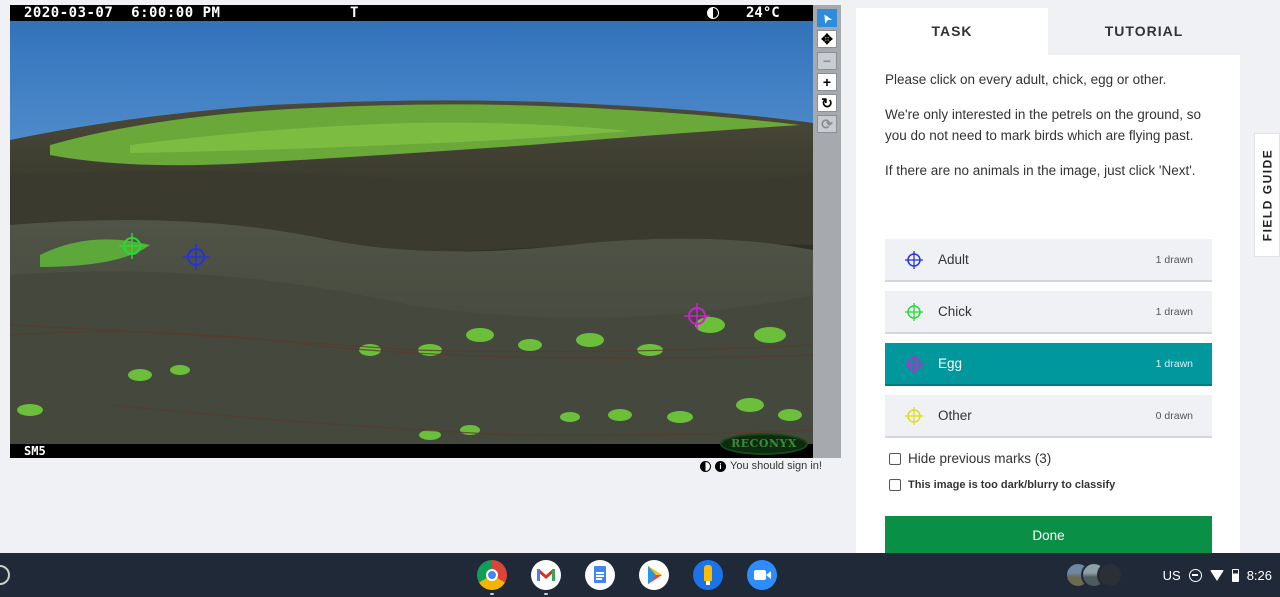 The width and height of the screenshot is (1280, 597). I want to click on camera-flag: T, so click(354, 13).